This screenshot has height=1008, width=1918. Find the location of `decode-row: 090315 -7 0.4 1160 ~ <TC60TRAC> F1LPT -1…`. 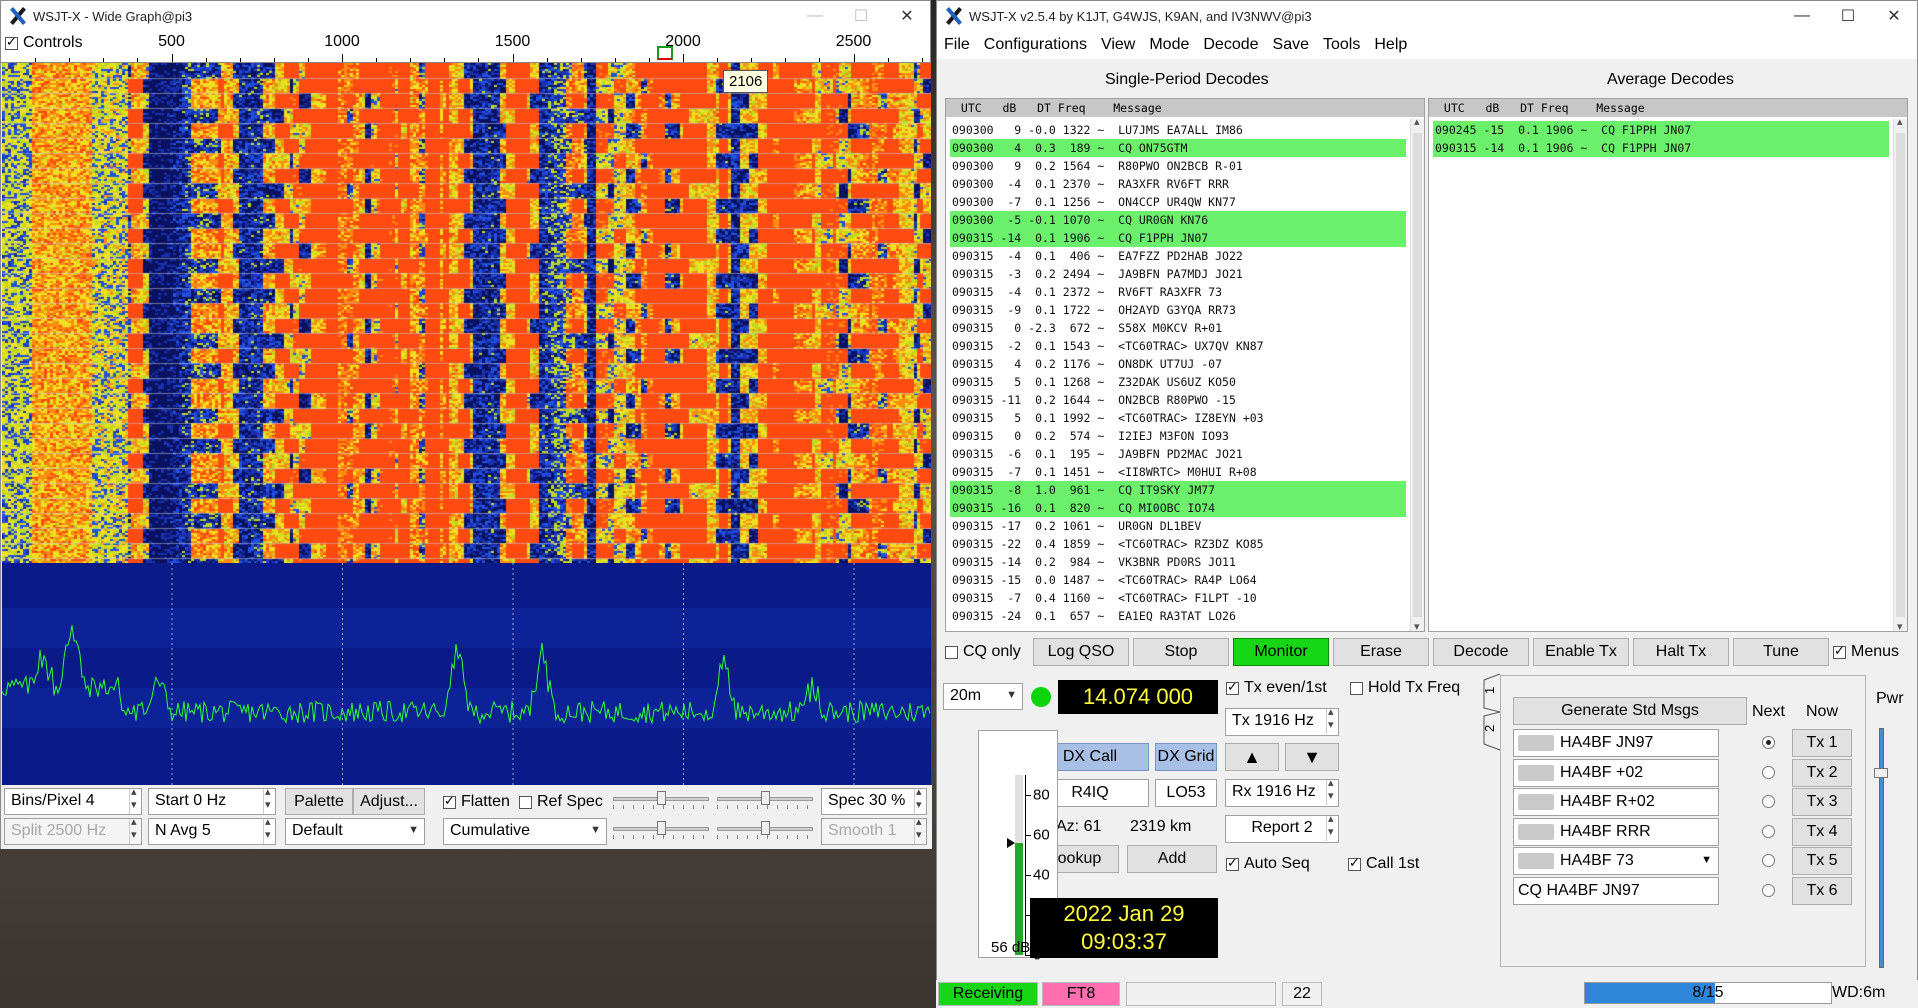

decode-row: 090315 -7 0.4 1160 ~ <TC60TRAC> F1LPT -1… is located at coordinates (1178, 598).